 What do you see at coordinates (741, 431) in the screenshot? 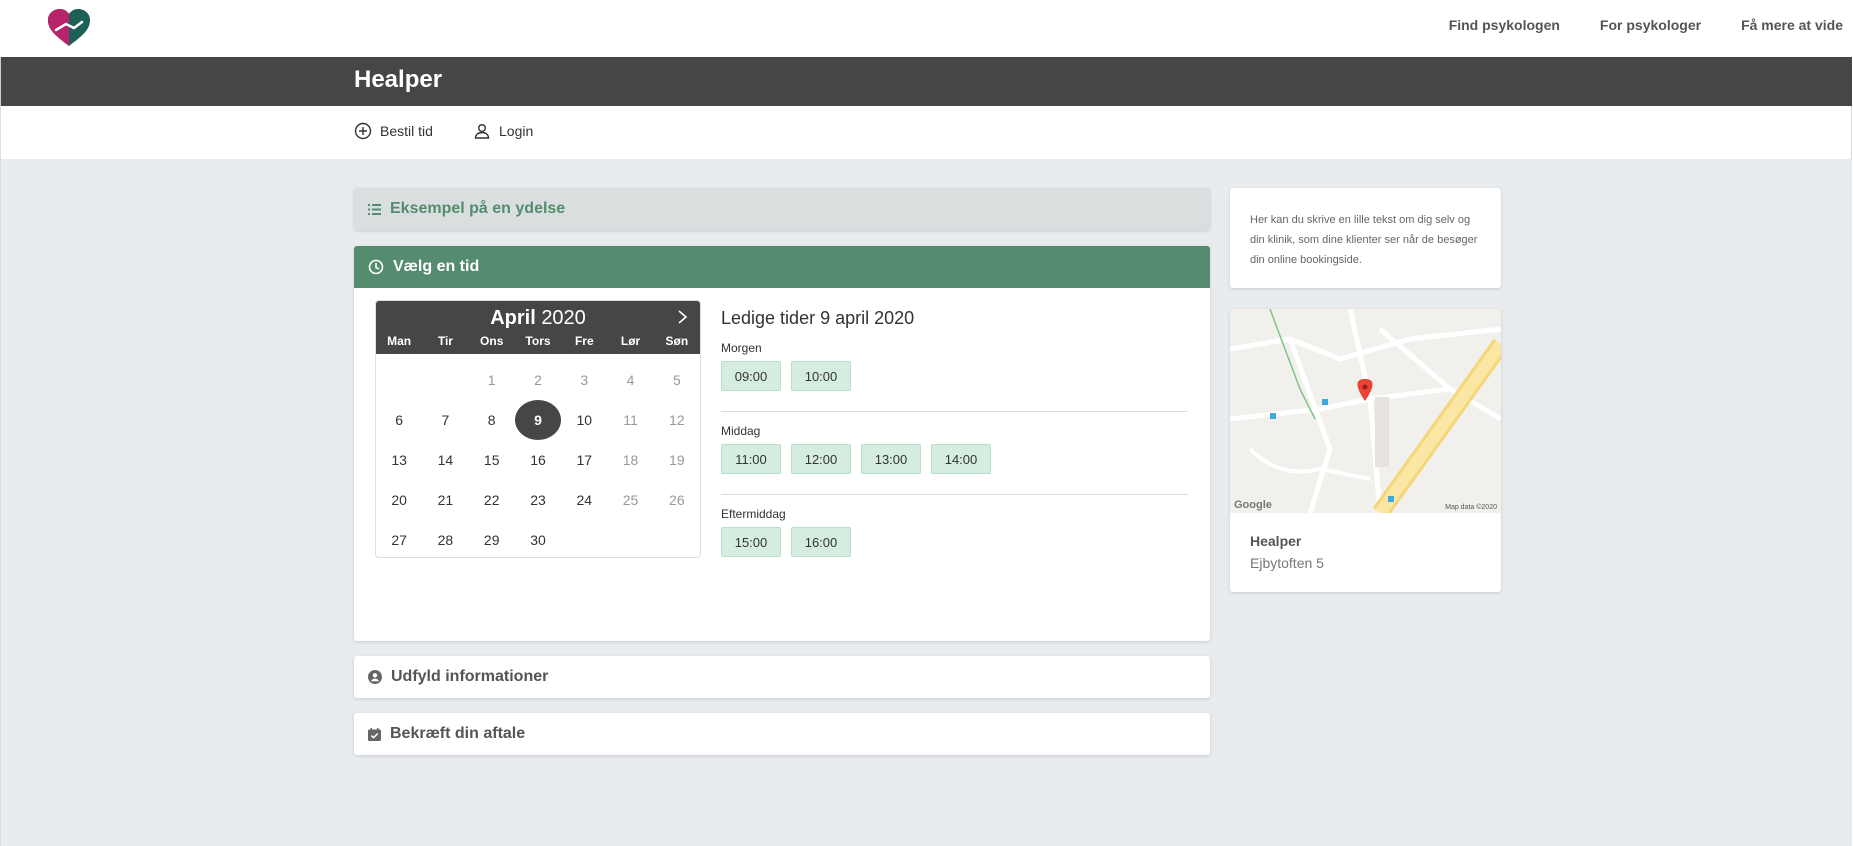
I see `slot-group-label: Middag` at bounding box center [741, 431].